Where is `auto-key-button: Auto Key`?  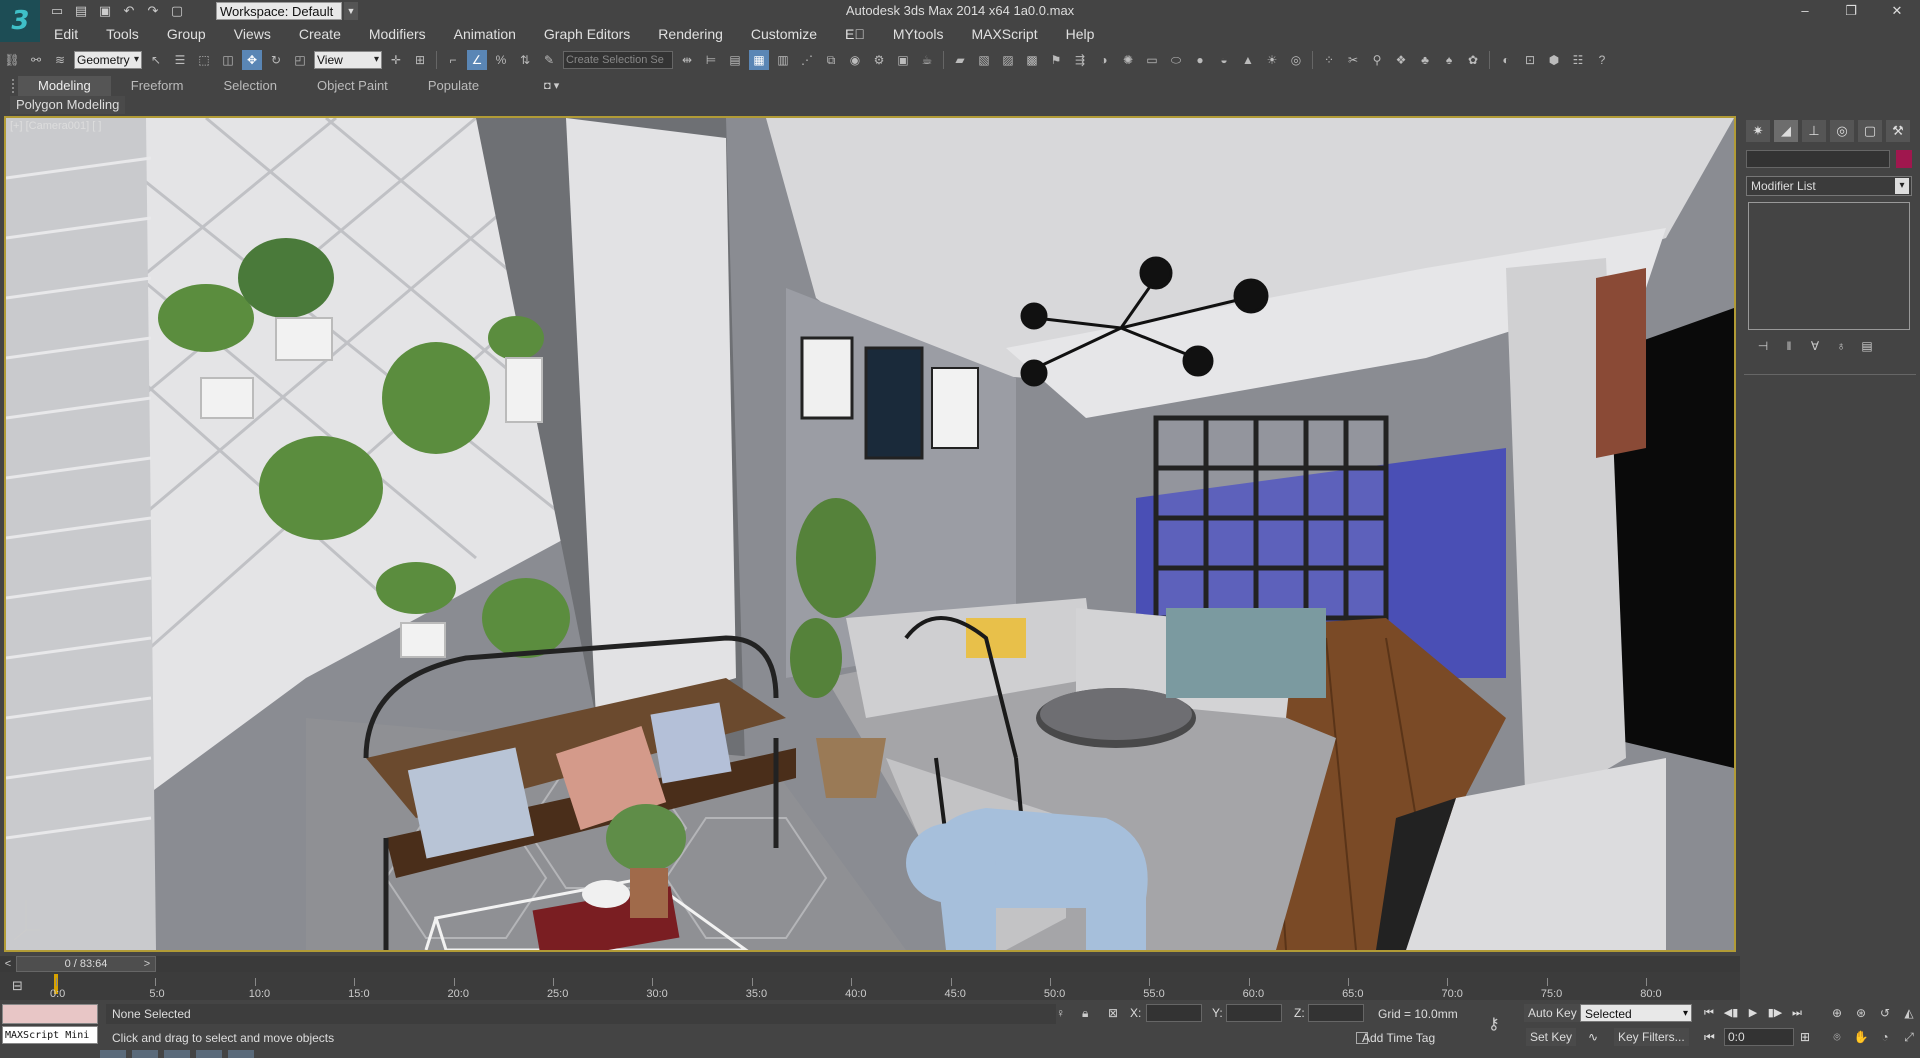
auto-key-button: Auto Key is located at coordinates (1552, 1013).